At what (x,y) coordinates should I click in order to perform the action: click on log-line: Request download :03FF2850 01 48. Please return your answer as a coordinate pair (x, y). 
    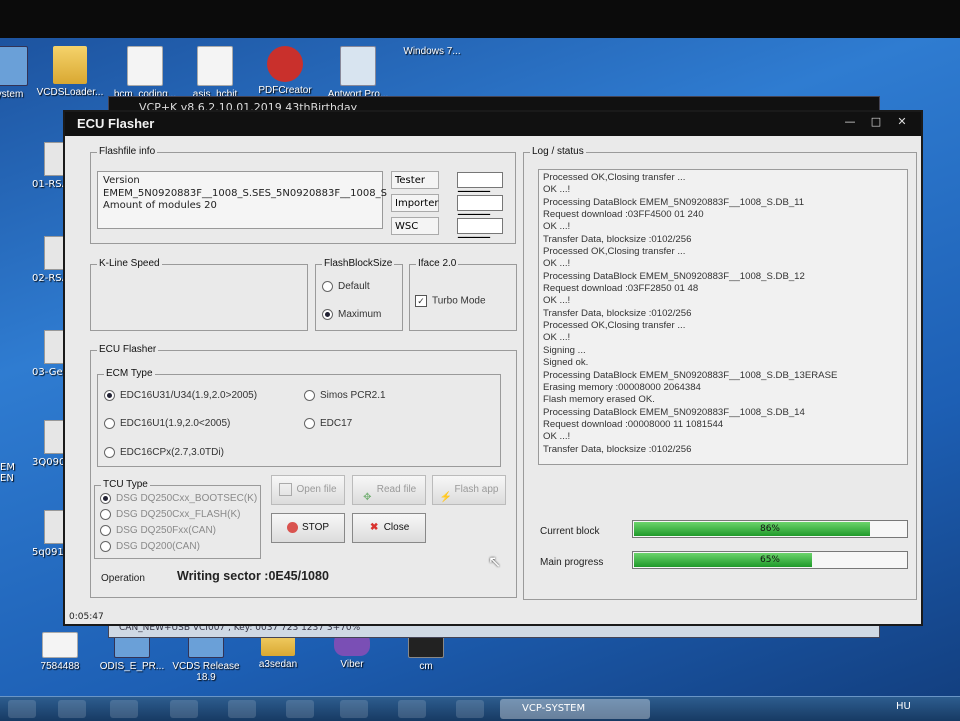
    Looking at the image, I should click on (621, 289).